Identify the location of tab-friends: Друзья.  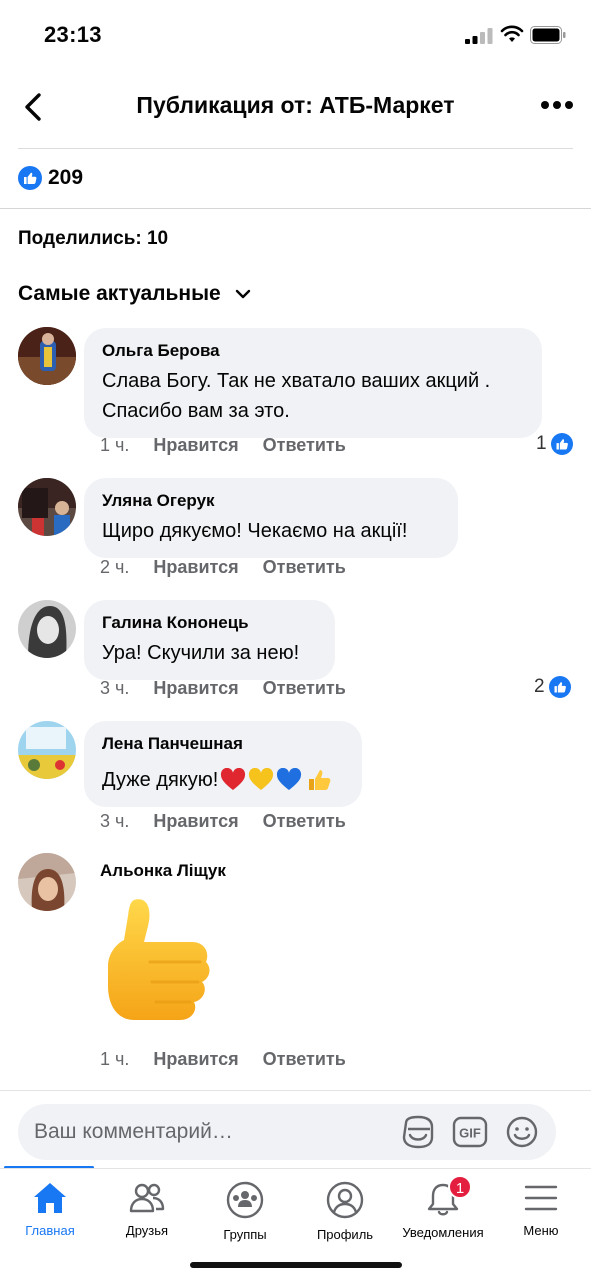
(147, 1209).